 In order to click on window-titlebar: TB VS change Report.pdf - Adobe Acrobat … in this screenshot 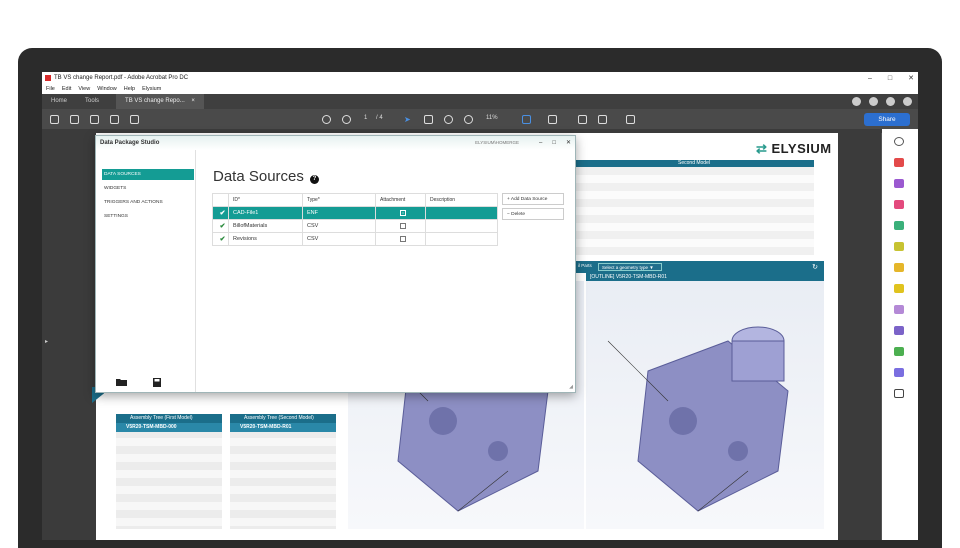, I will do `click(480, 78)`.